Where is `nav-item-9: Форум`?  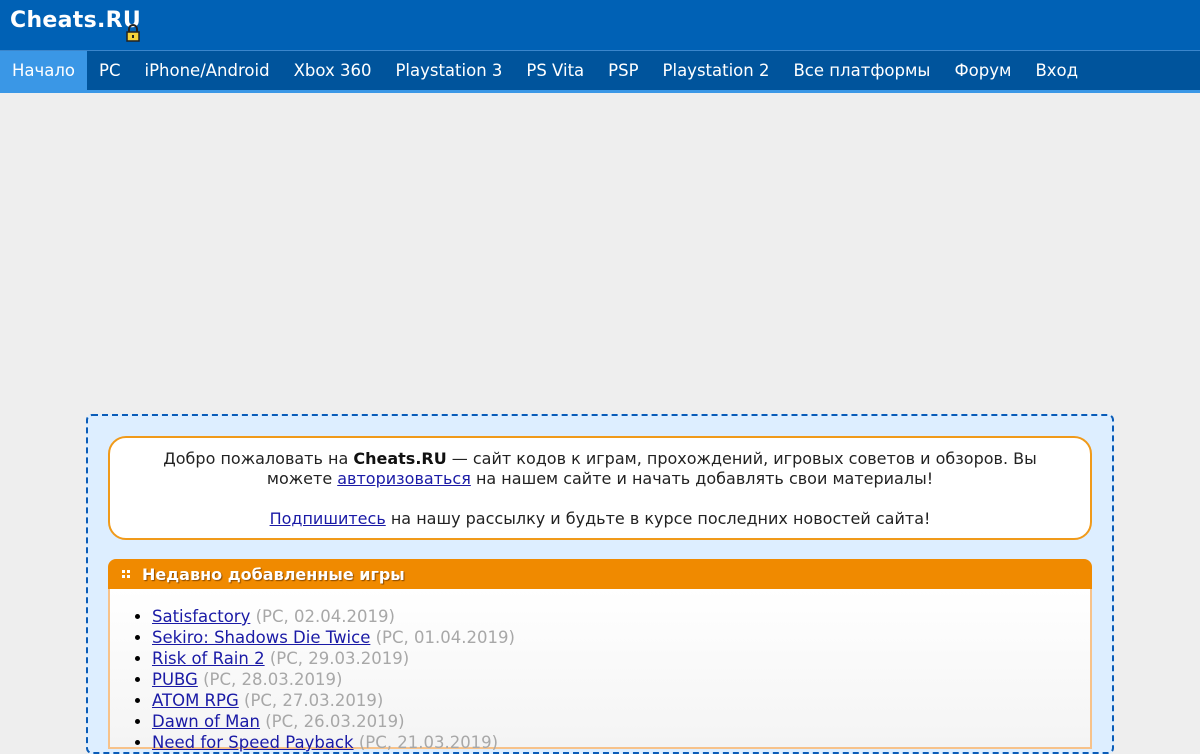
nav-item-9: Форум is located at coordinates (982, 70).